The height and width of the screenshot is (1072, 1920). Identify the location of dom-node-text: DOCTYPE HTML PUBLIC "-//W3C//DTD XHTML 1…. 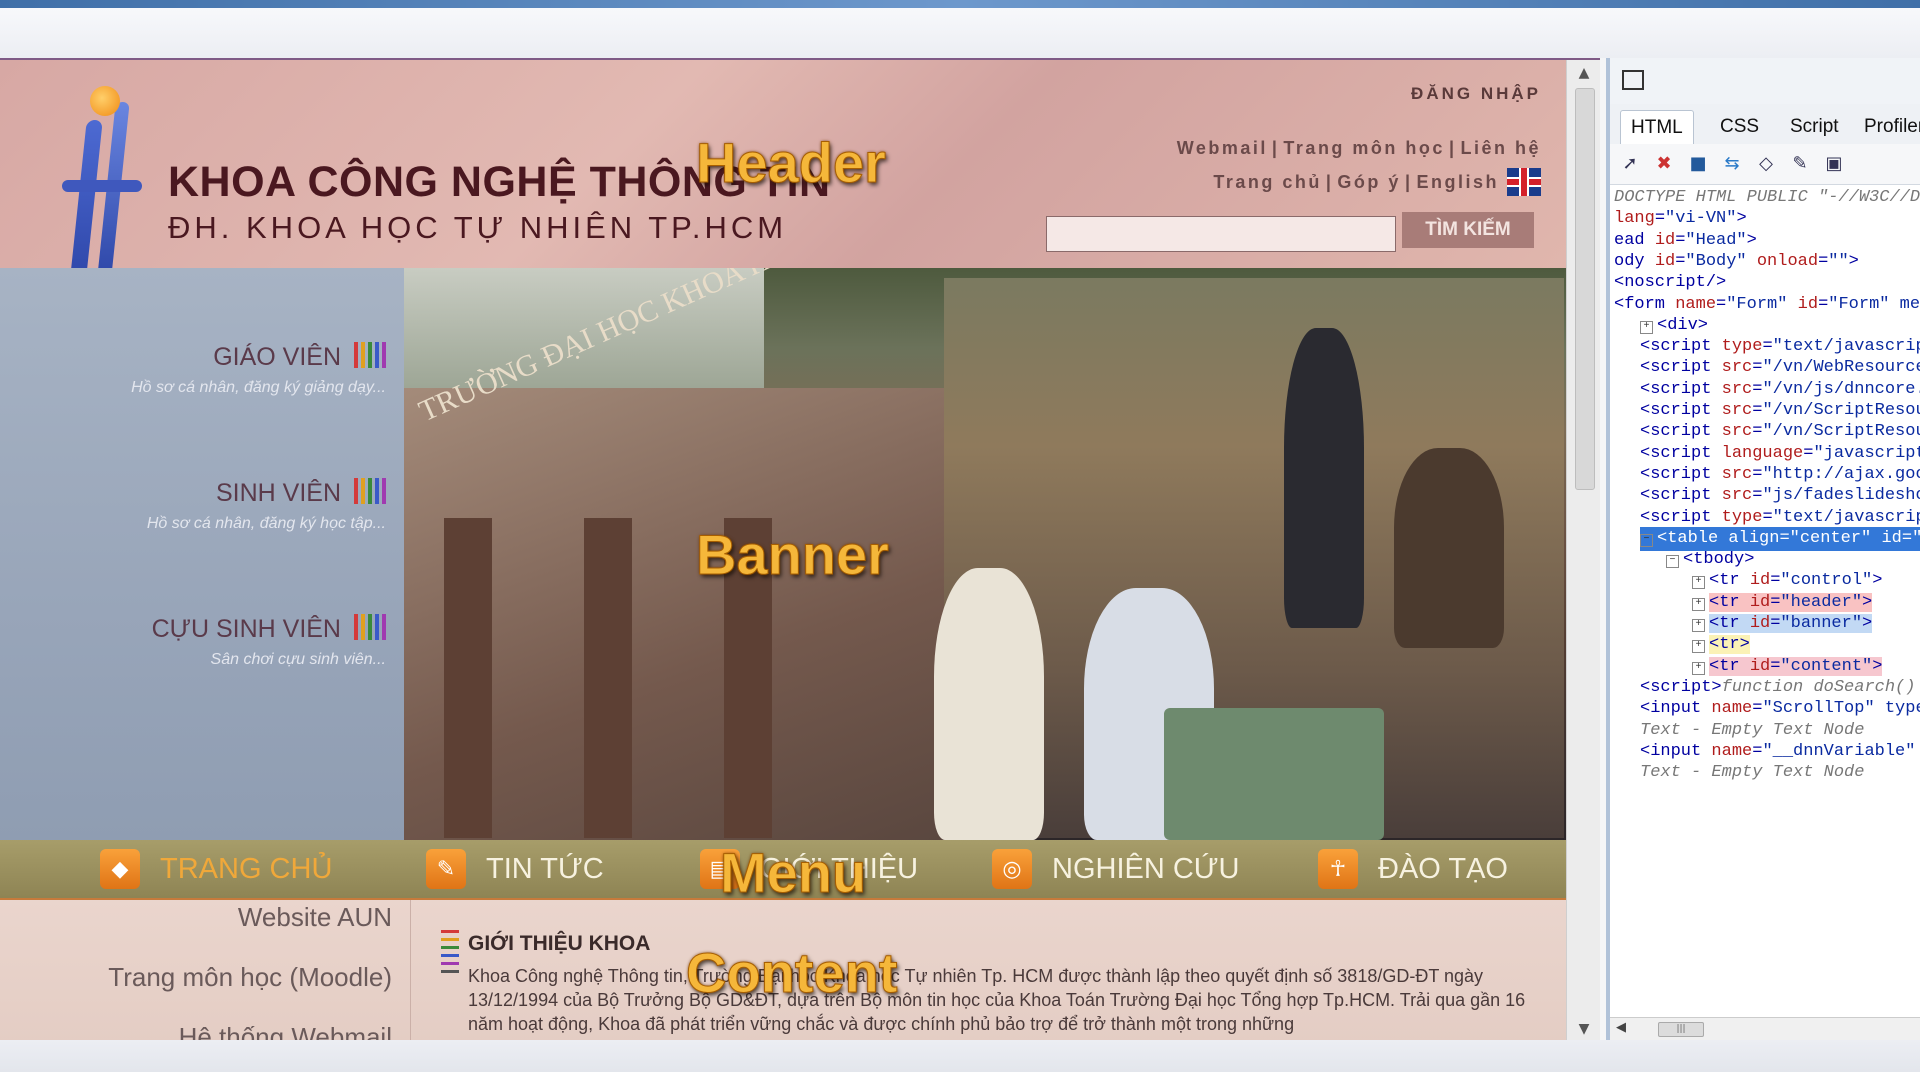
(1767, 197).